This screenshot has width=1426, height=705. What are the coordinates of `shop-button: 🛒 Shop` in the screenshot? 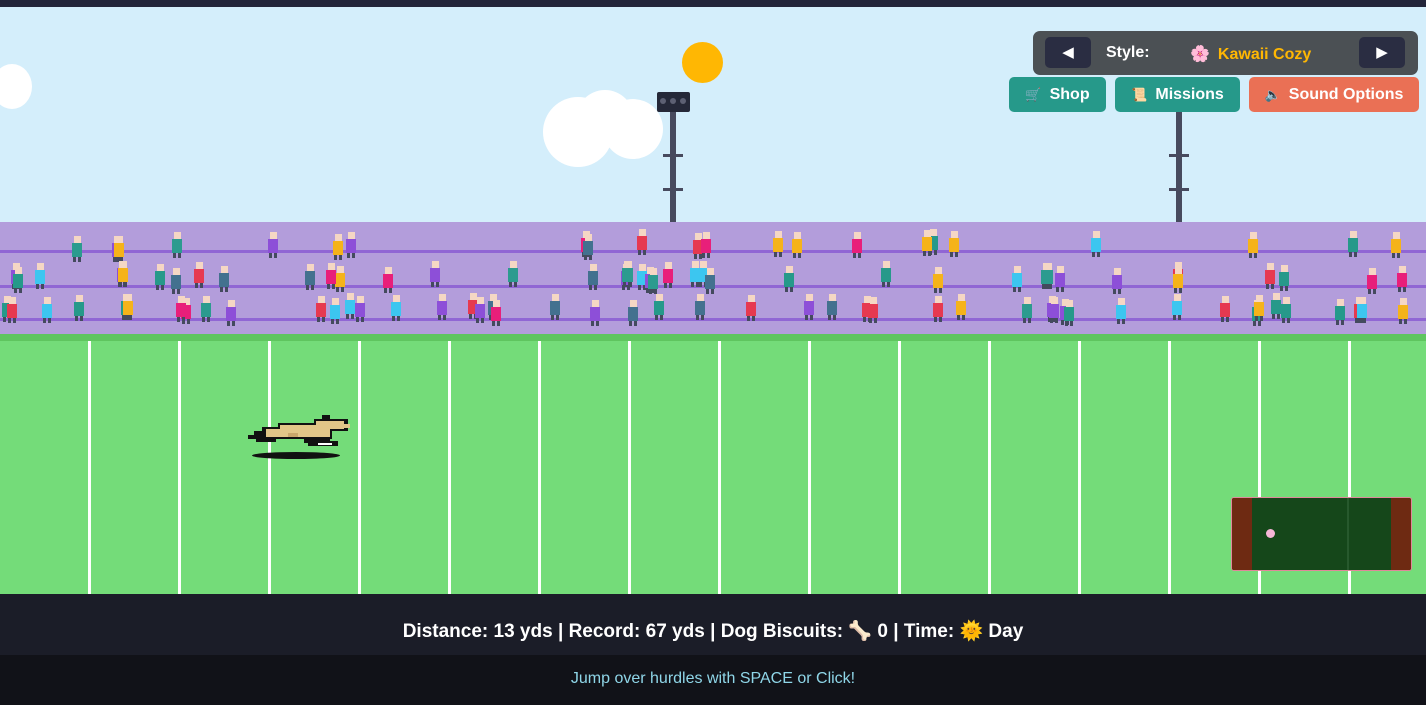 It's located at (1057, 94).